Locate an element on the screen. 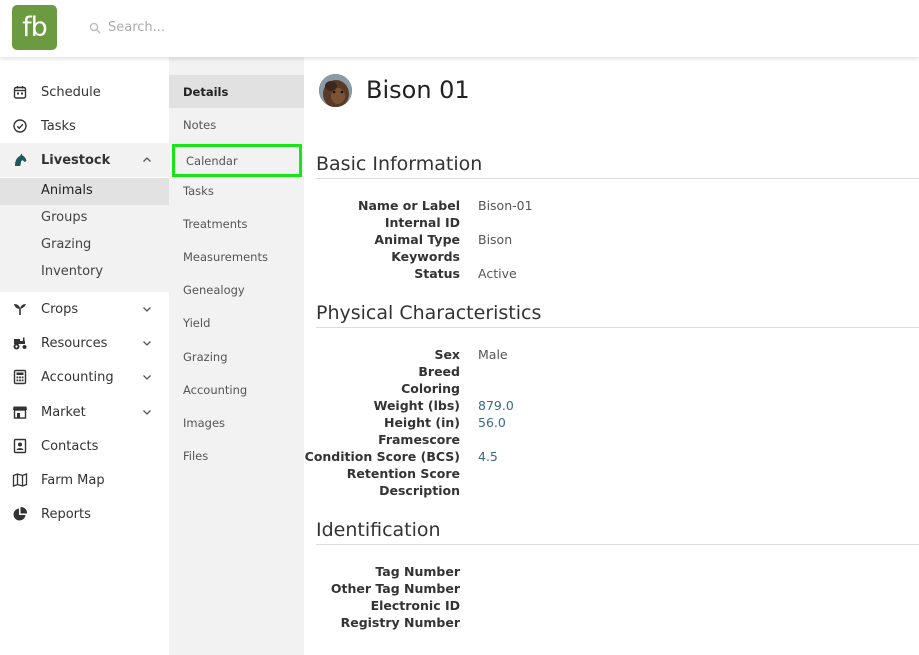 This screenshot has height=655, width=919. sidebar-subitem-grazing: Grazing is located at coordinates (84, 245).